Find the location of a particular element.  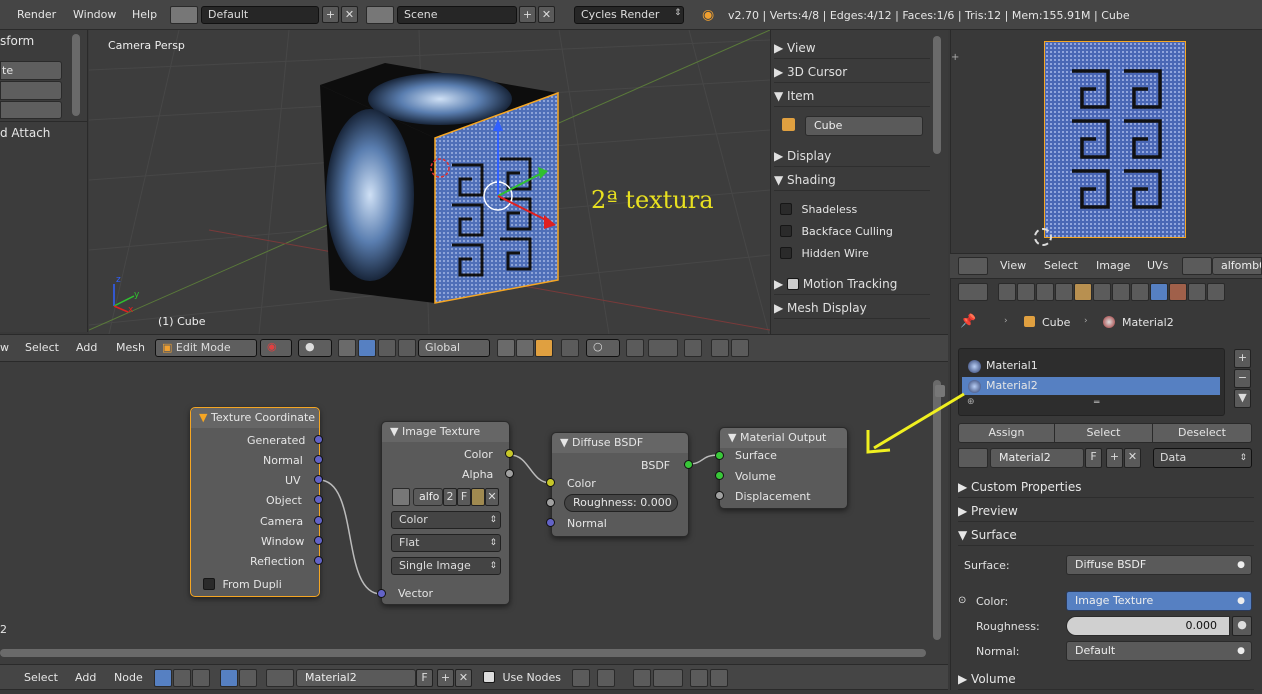

node-snap-target-icon is located at coordinates (668, 678).